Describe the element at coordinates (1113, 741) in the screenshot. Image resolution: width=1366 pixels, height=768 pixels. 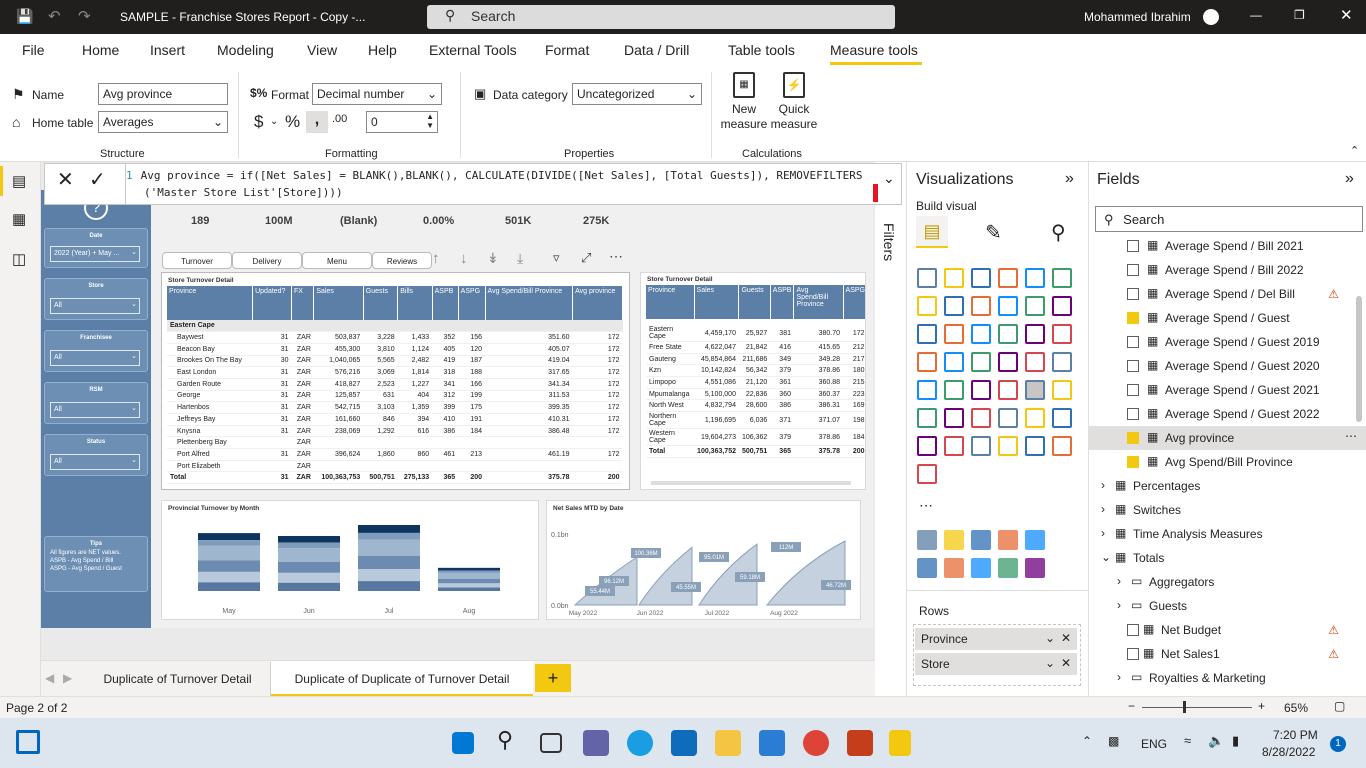
I see `tray-app-icon: ▩` at that location.